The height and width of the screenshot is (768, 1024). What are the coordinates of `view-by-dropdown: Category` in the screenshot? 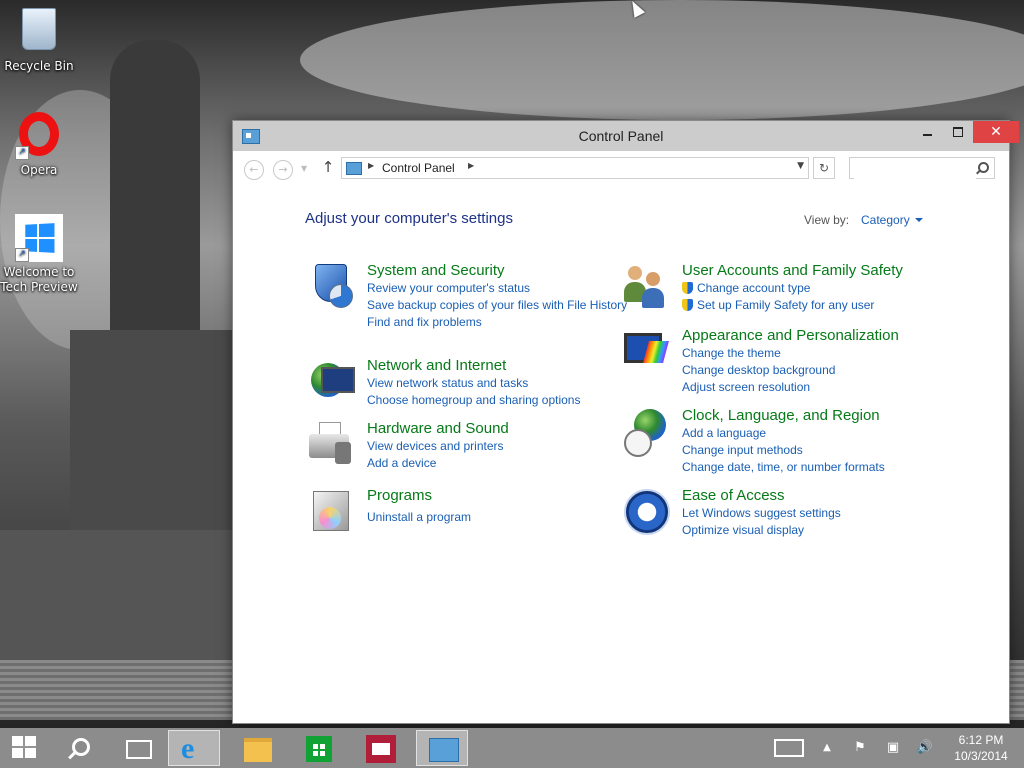 It's located at (885, 220).